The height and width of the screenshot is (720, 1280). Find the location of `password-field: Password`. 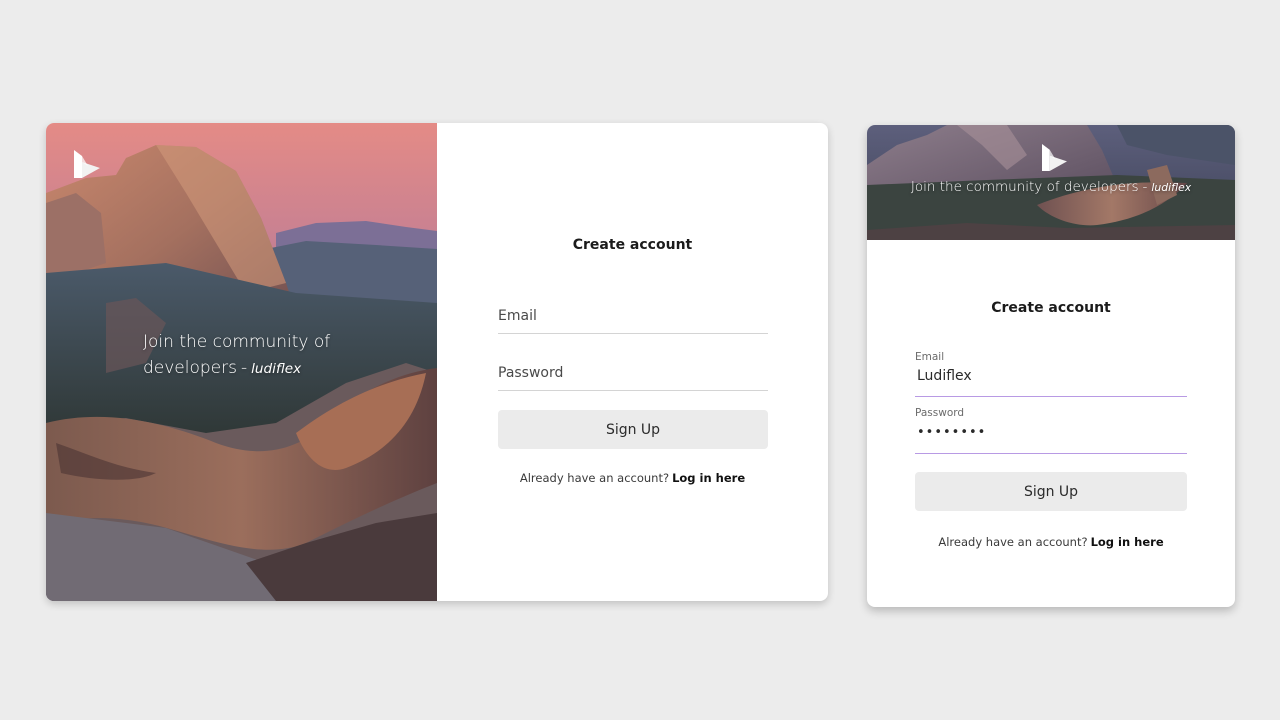

password-field: Password is located at coordinates (1051, 430).